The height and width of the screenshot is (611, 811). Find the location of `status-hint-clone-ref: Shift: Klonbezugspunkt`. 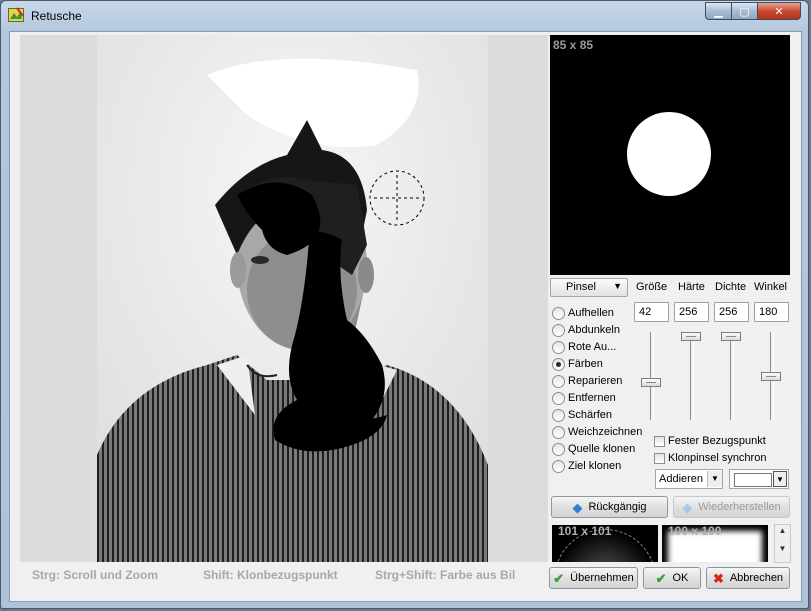

status-hint-clone-ref: Shift: Klonbezugspunkt is located at coordinates (270, 575).